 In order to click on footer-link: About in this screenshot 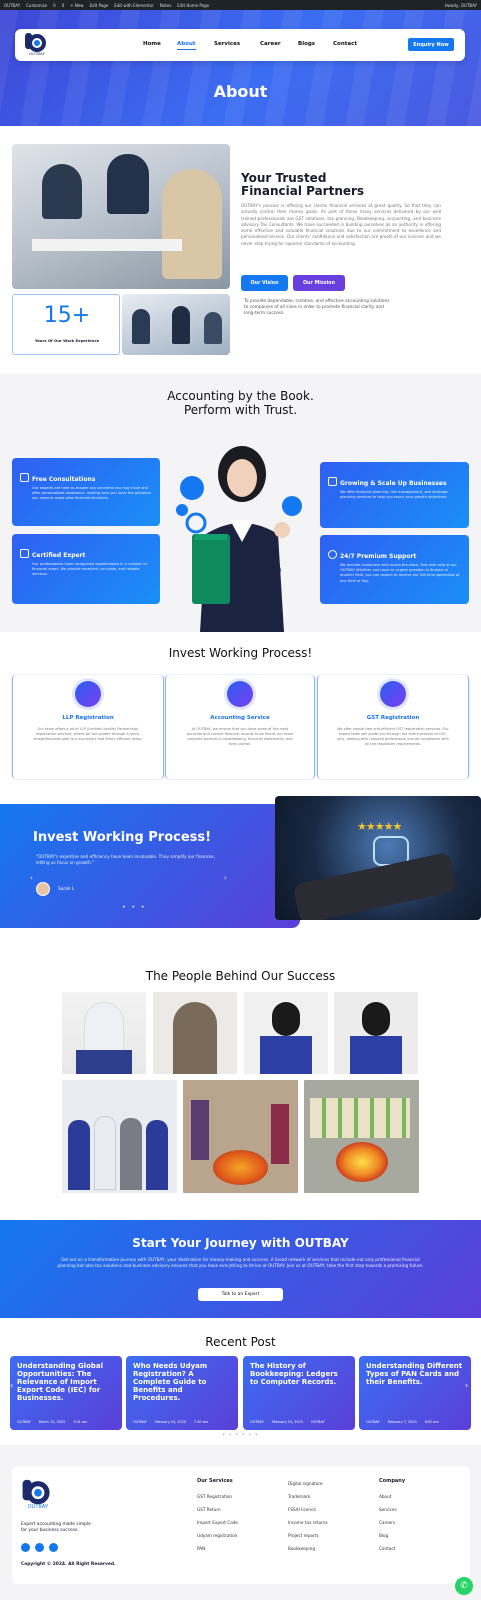, I will do `click(385, 1496)`.